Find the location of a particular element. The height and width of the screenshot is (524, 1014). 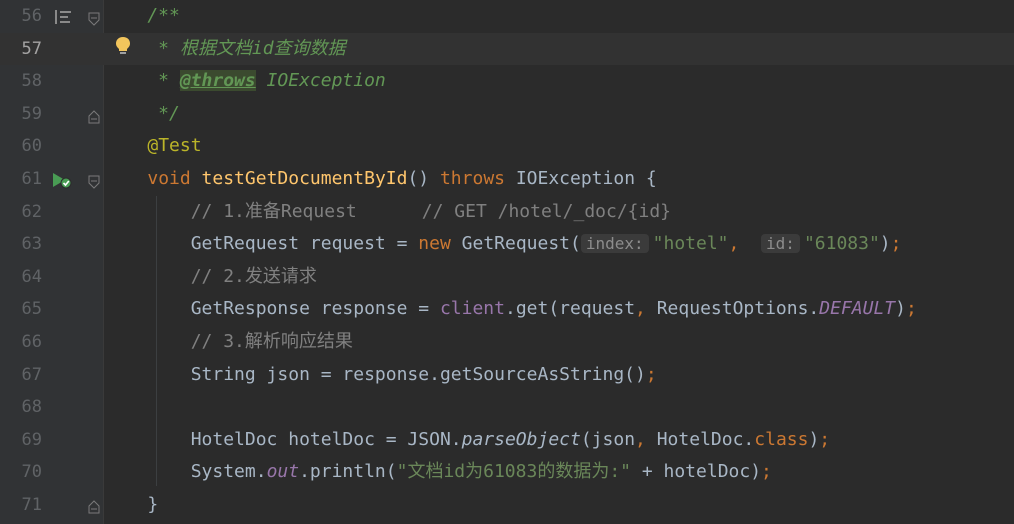

code-token: * 根据文档id查询数据 is located at coordinates (225, 48).